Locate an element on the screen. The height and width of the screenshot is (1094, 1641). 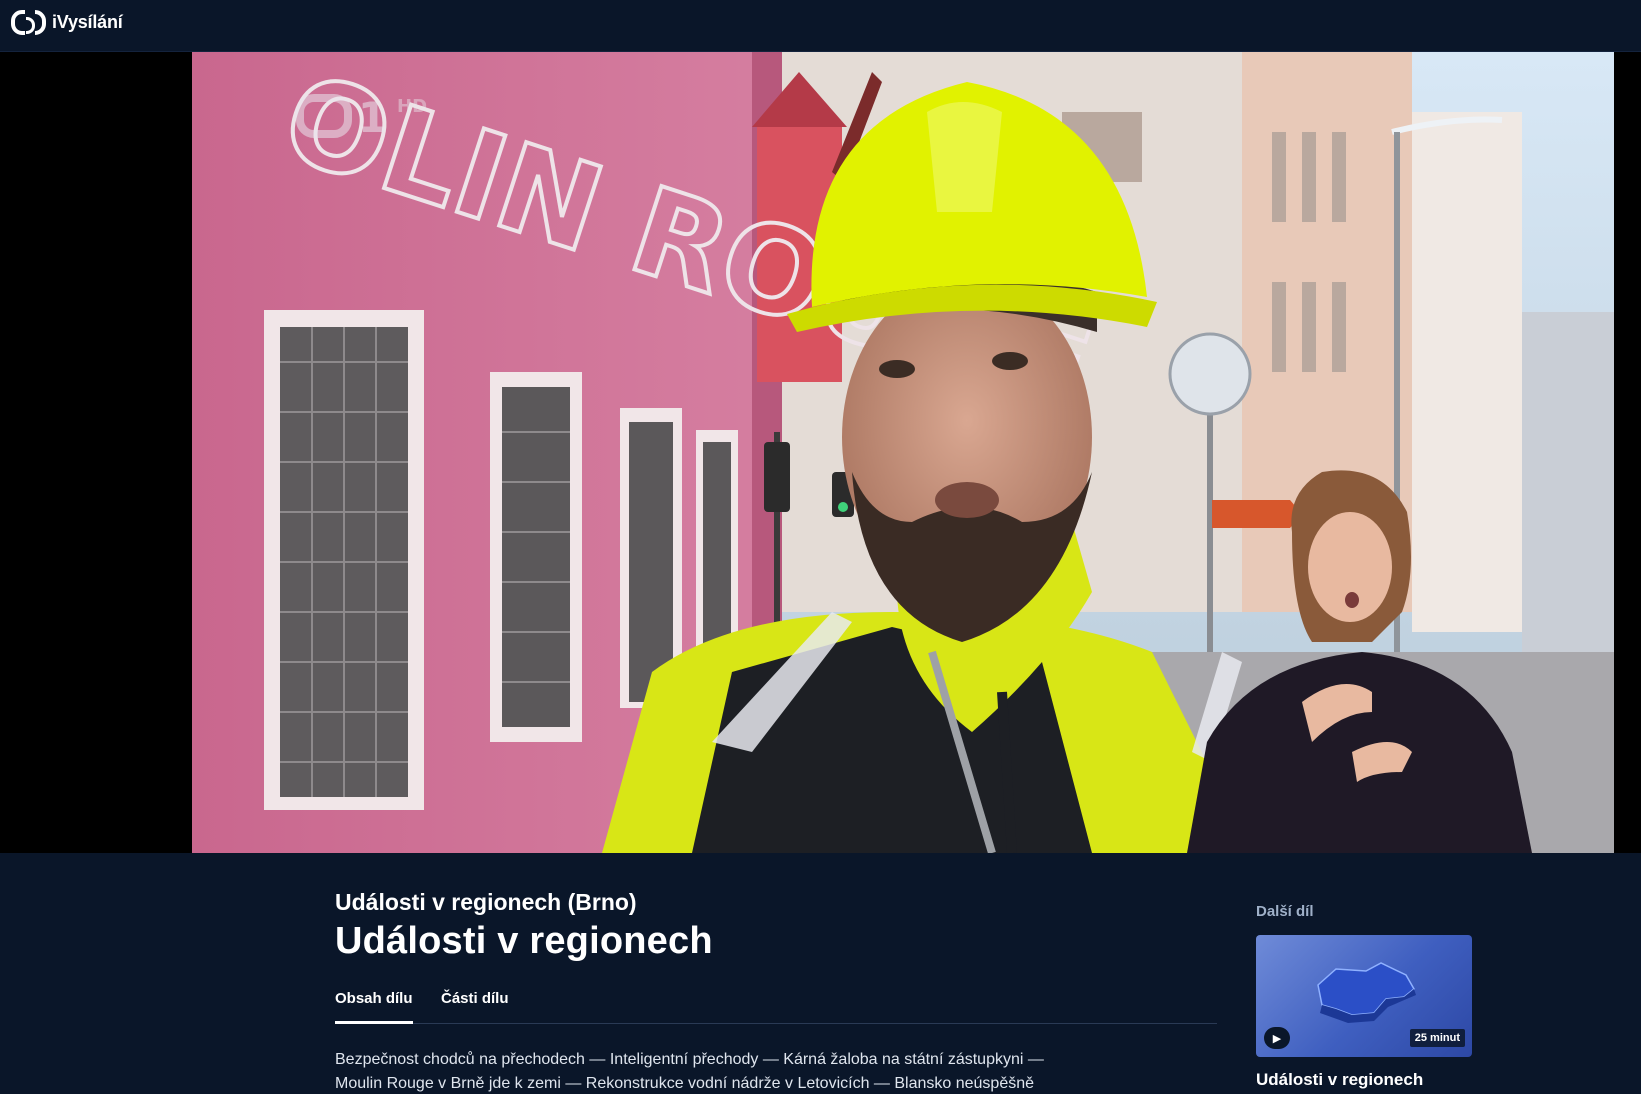
episode-title: Události v regionech is located at coordinates (524, 941).